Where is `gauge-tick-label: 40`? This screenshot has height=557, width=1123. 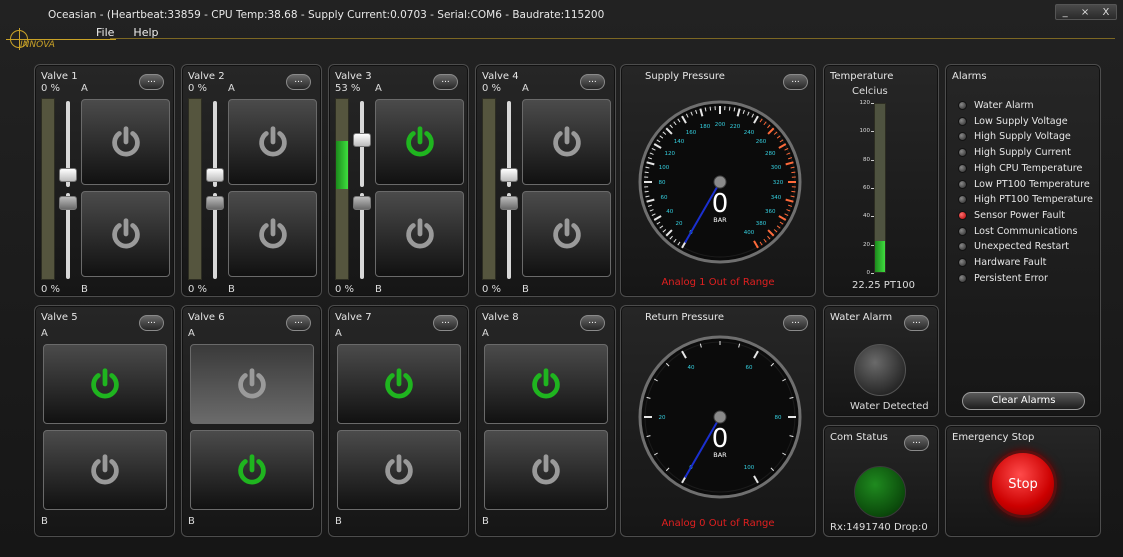 gauge-tick-label: 40 is located at coordinates (691, 368).